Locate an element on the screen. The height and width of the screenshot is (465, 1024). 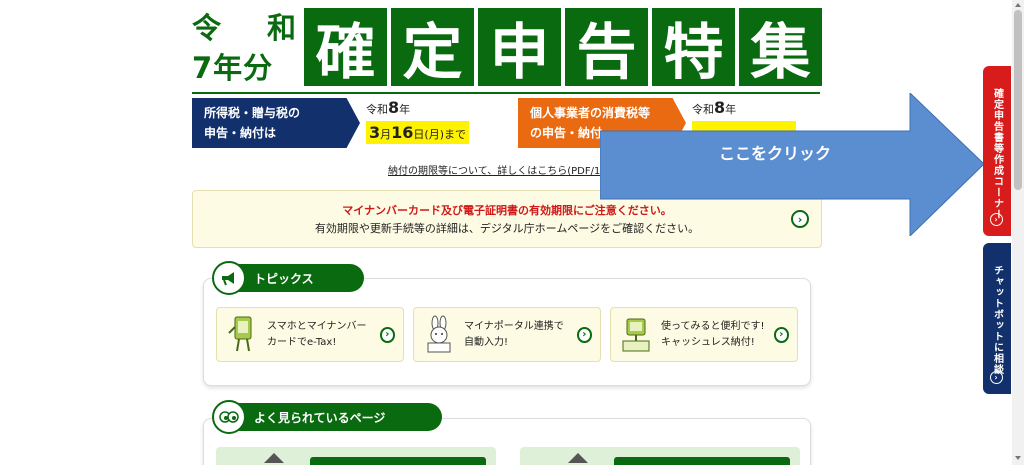
creation-corner-label: 確定申告書等作成コーナー is located at coordinates (997, 154).